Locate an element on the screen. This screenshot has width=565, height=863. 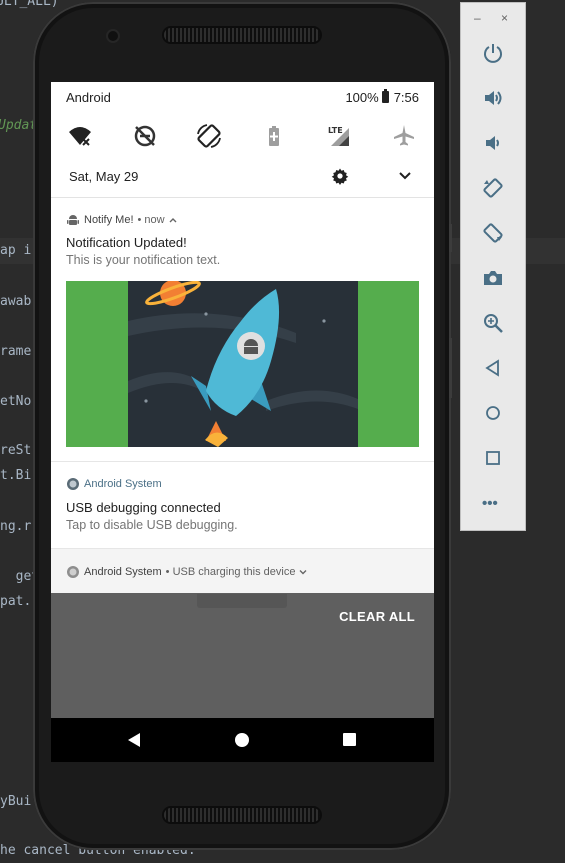
notification-header: Android System is located at coordinates (114, 484).